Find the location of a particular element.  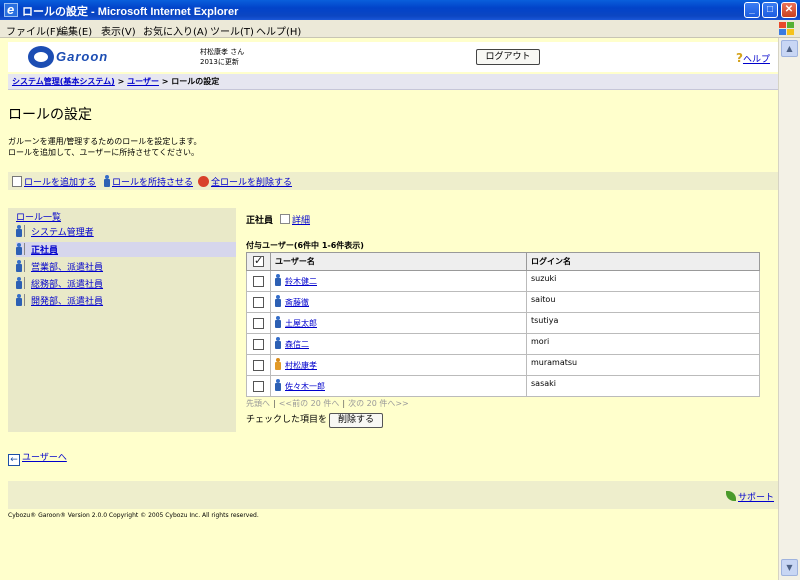

menu-favorites: お気に入り(A) is located at coordinates (175, 30).